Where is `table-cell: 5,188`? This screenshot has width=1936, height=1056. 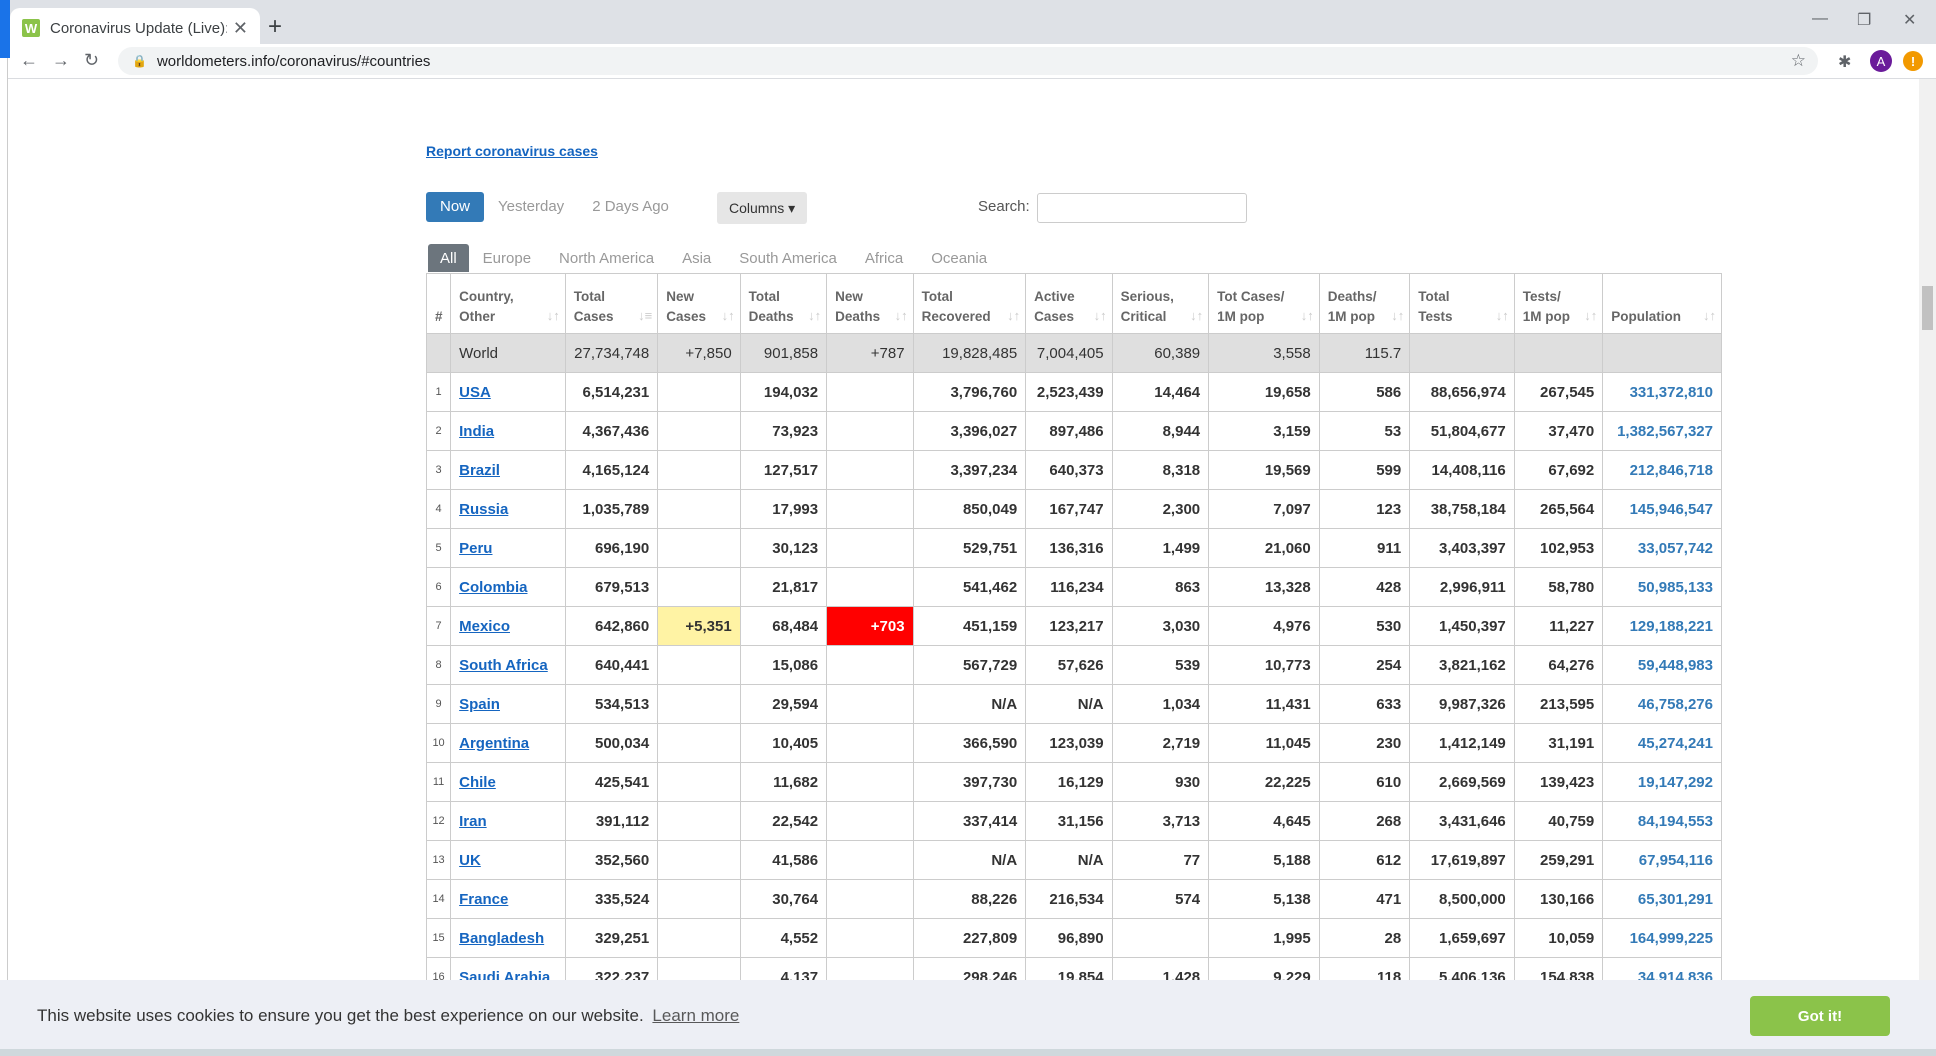
table-cell: 5,188 is located at coordinates (1264, 860).